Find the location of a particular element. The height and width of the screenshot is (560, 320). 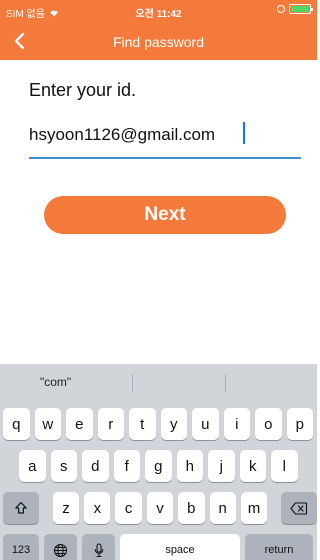

shift-key is located at coordinates (21, 508).